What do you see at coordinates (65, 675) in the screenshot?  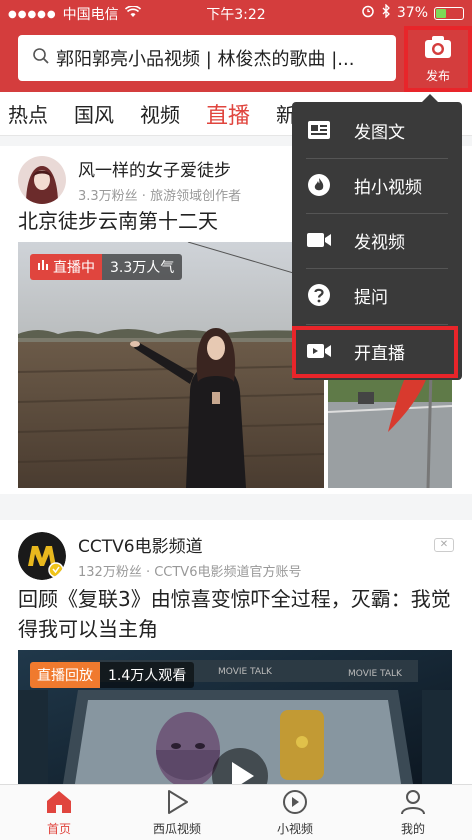 I see `replay-status-text: 直播回放` at bounding box center [65, 675].